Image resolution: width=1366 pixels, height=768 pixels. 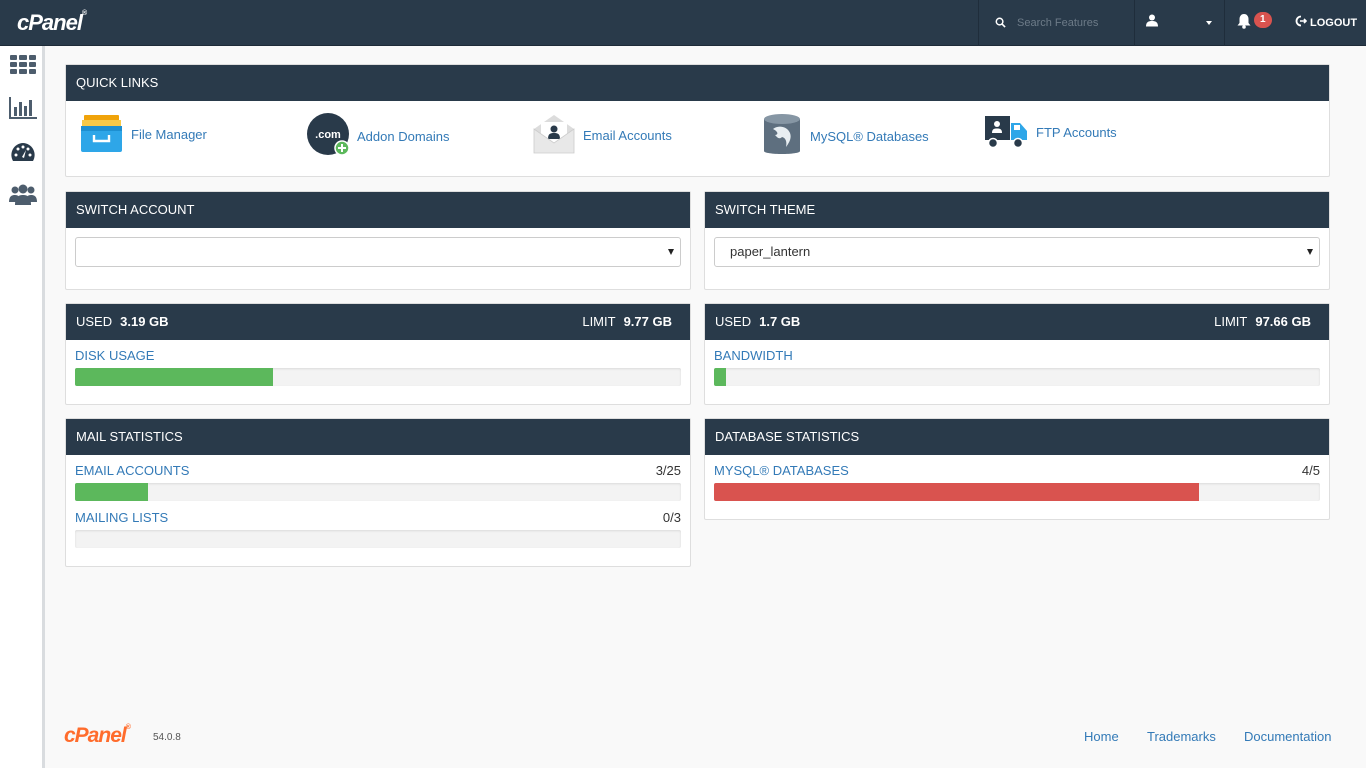 I want to click on disk-usage-panel: USED 3.19 GB LIMIT 9.77 GB DISK USAGE, so click(x=378, y=354).